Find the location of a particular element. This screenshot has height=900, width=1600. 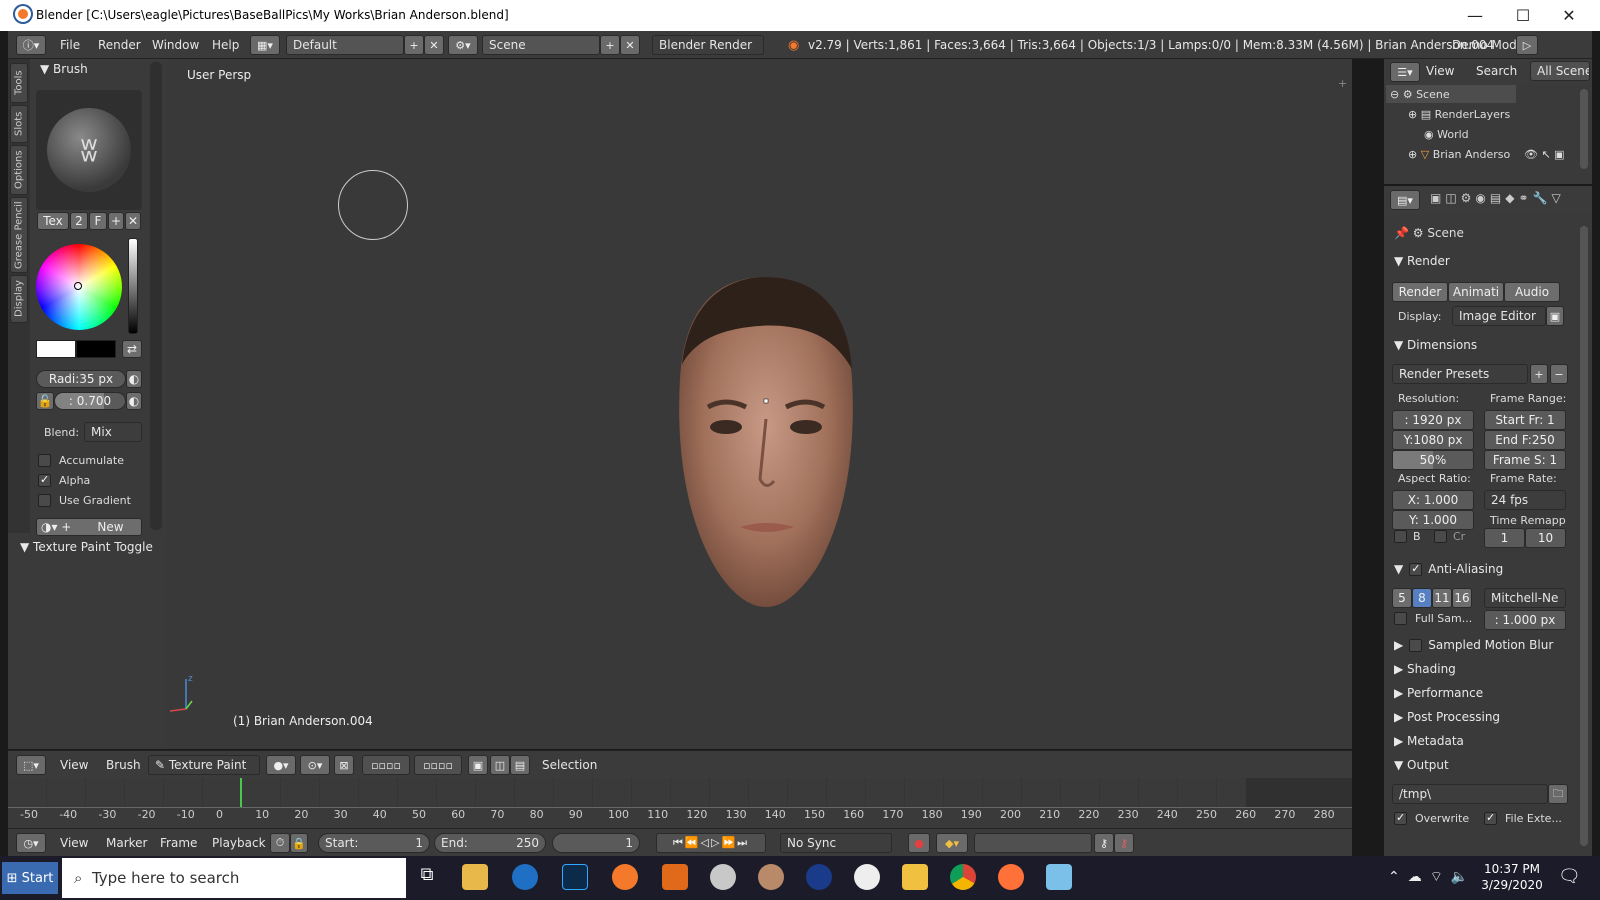

timeline-editor-type-icon: ◷▾ is located at coordinates (31, 843).